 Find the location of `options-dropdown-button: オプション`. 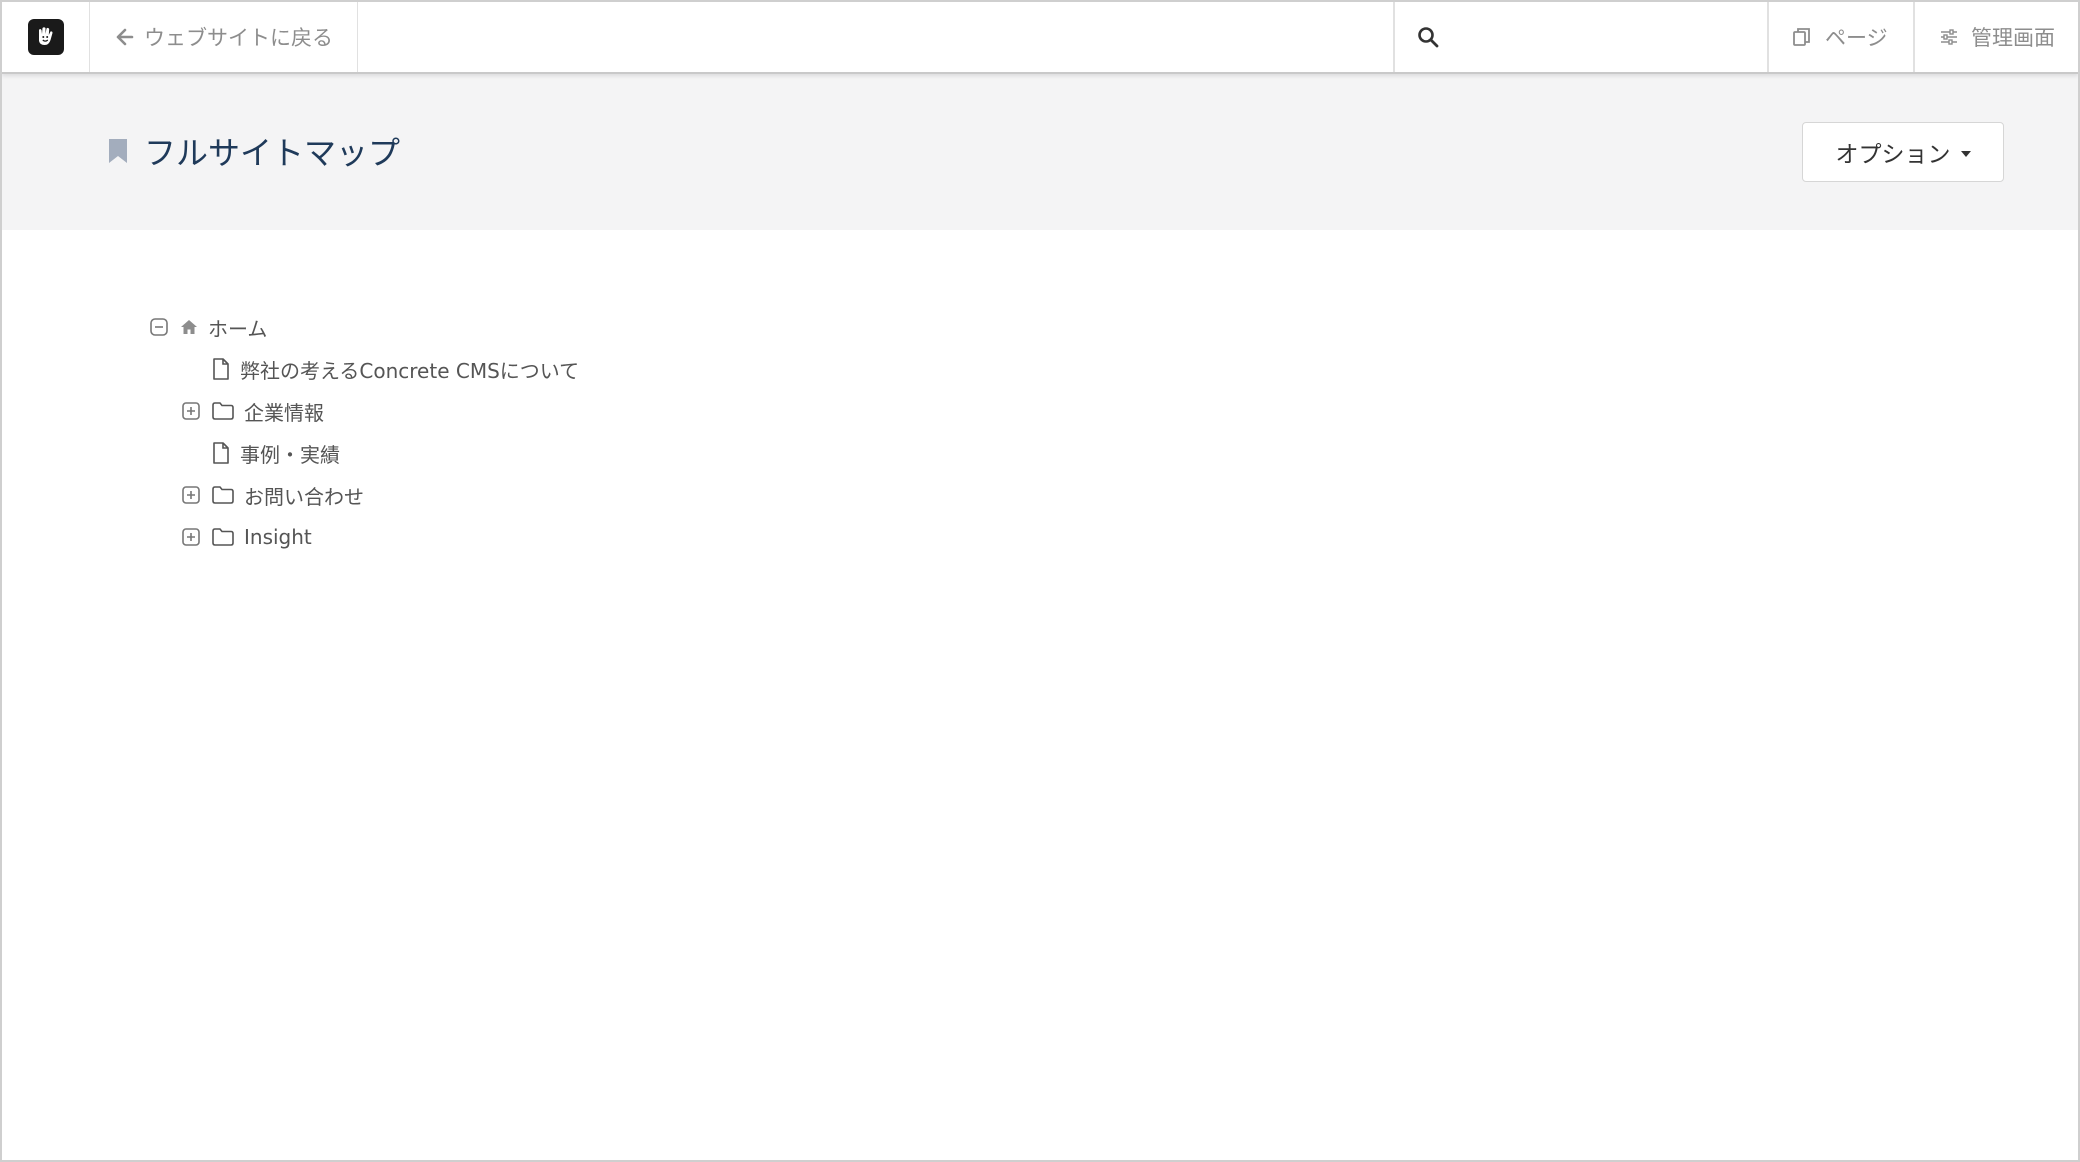

options-dropdown-button: オプション is located at coordinates (1903, 152).